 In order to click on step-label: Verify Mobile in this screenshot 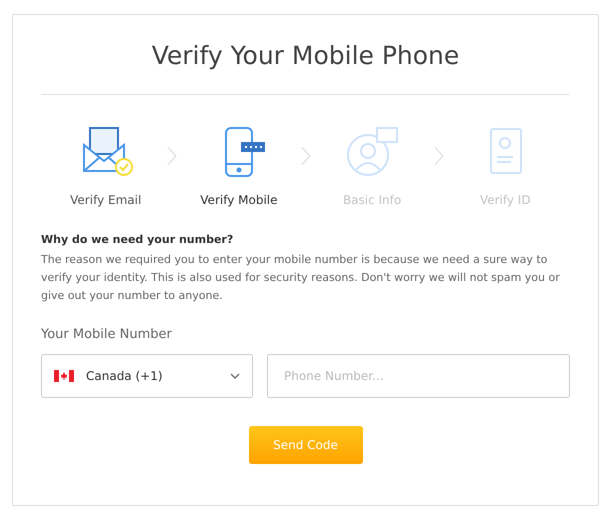, I will do `click(239, 200)`.